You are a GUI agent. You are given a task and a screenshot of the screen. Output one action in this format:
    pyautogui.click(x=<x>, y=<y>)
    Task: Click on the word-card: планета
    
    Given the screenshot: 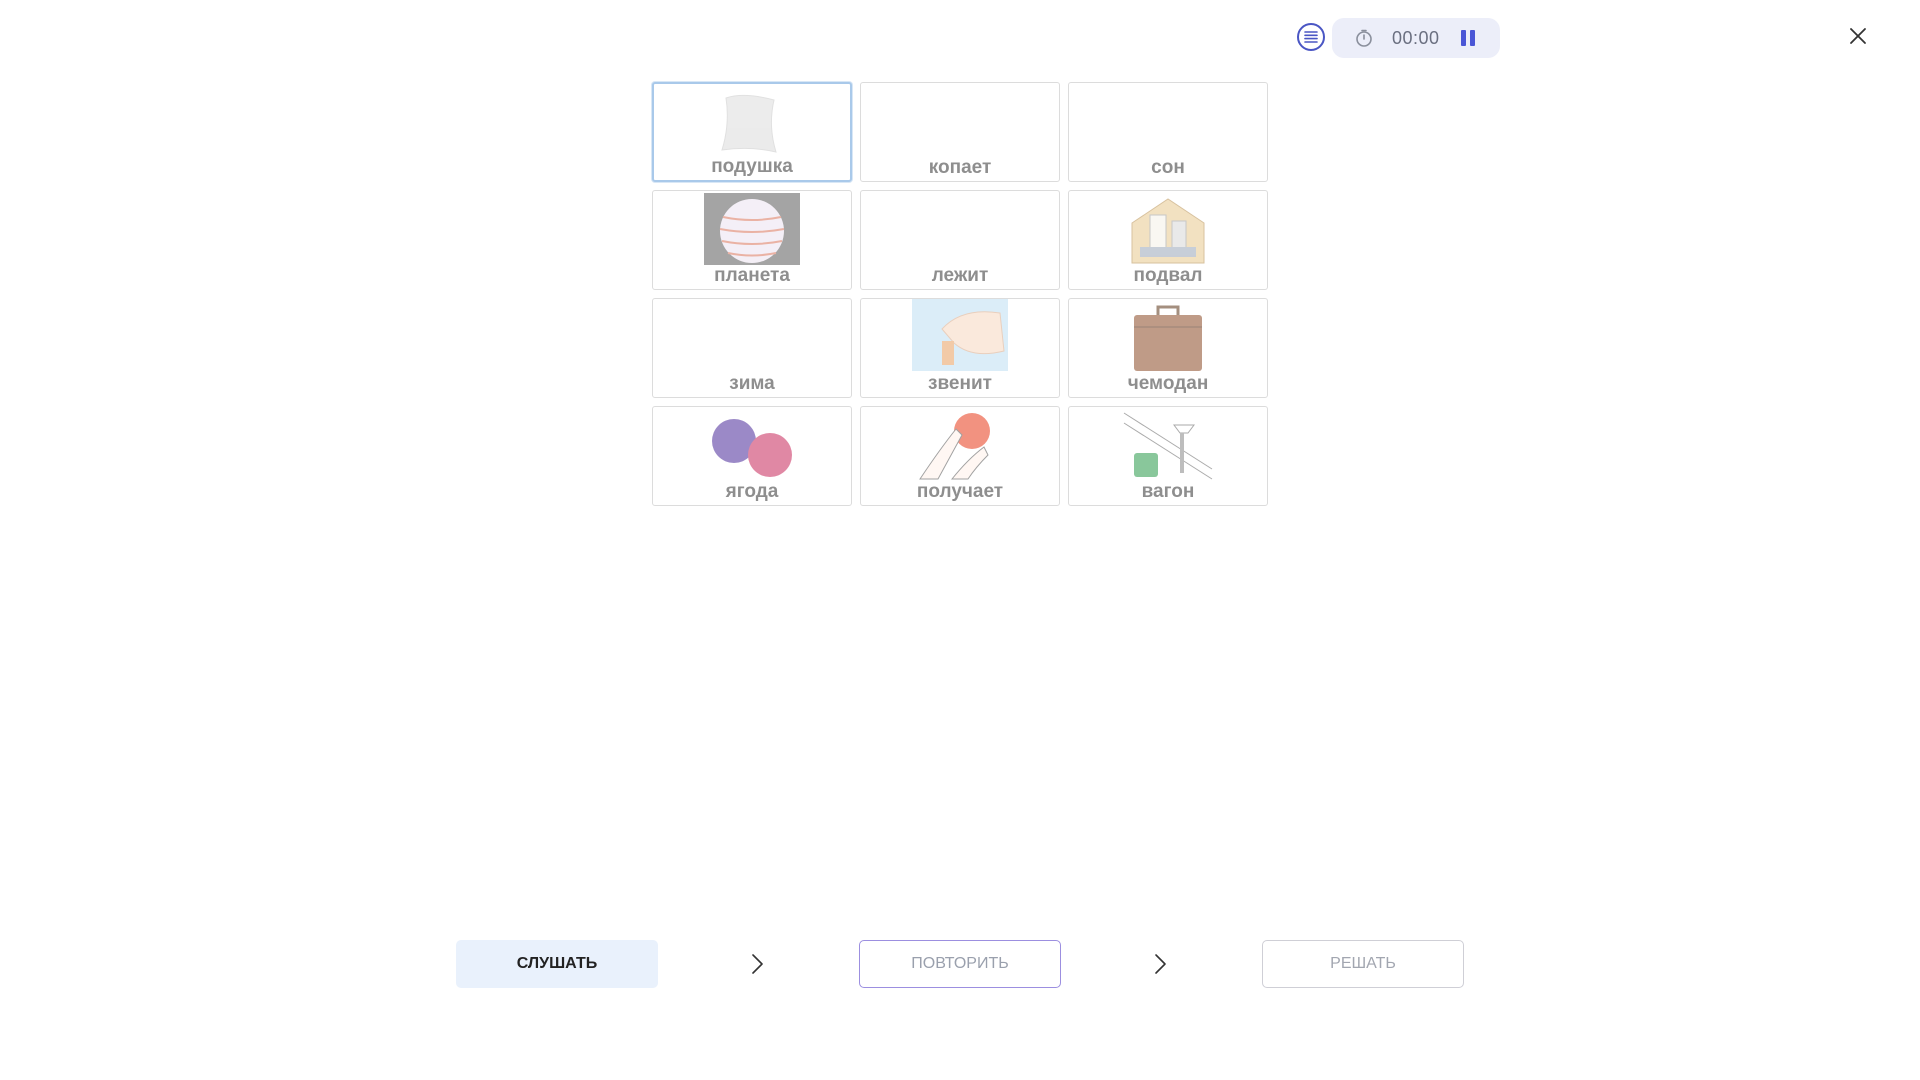 What is the action you would take?
    pyautogui.click(x=752, y=240)
    